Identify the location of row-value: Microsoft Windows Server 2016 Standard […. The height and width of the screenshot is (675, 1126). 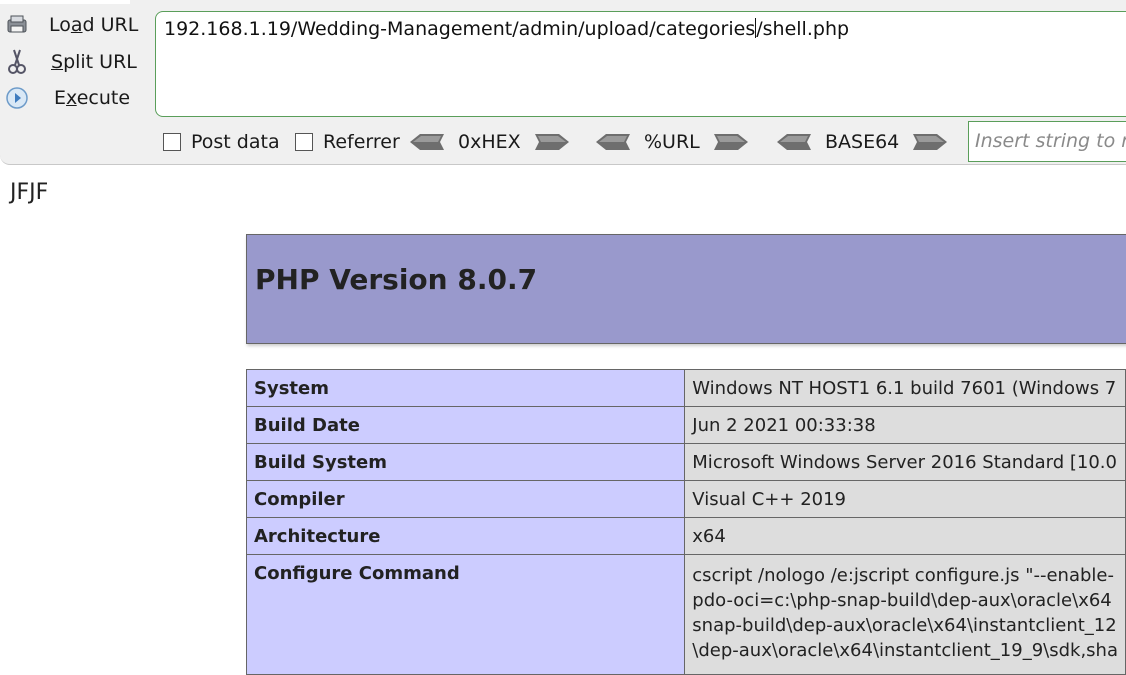
(905, 462).